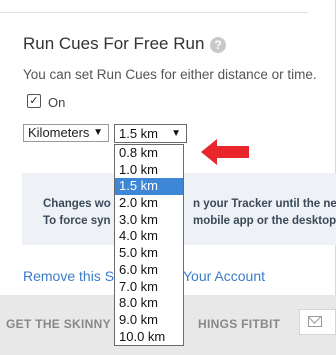 This screenshot has width=336, height=355. Describe the element at coordinates (57, 102) in the screenshot. I see `checkbox-label: On` at that location.